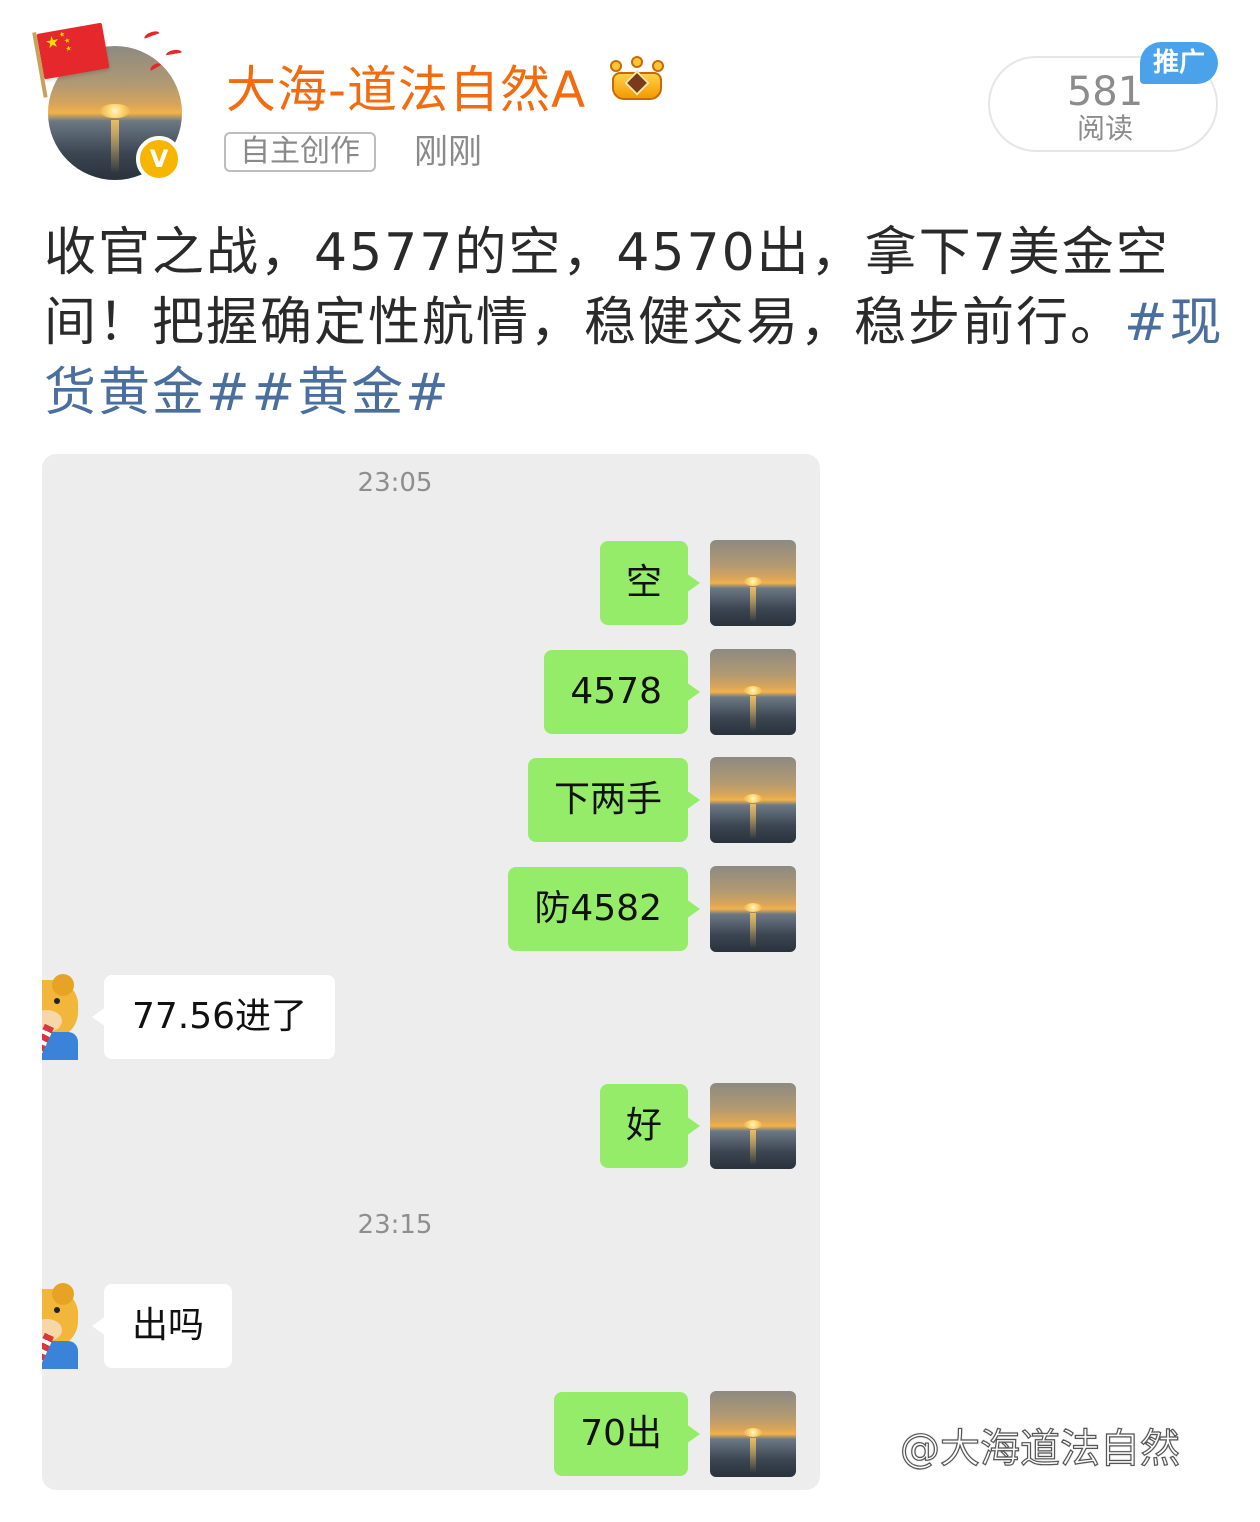 This screenshot has width=1260, height=1522. I want to click on message-bubble: 77.56进了, so click(213, 1017).